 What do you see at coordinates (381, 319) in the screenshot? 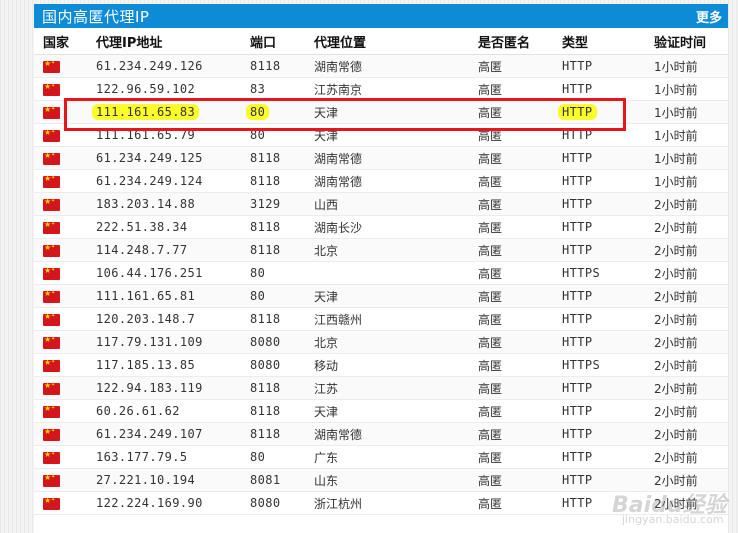
I see `table-row: 120.203.148.7 8118 江西赣州 高匿 HTTP 2小时前` at bounding box center [381, 319].